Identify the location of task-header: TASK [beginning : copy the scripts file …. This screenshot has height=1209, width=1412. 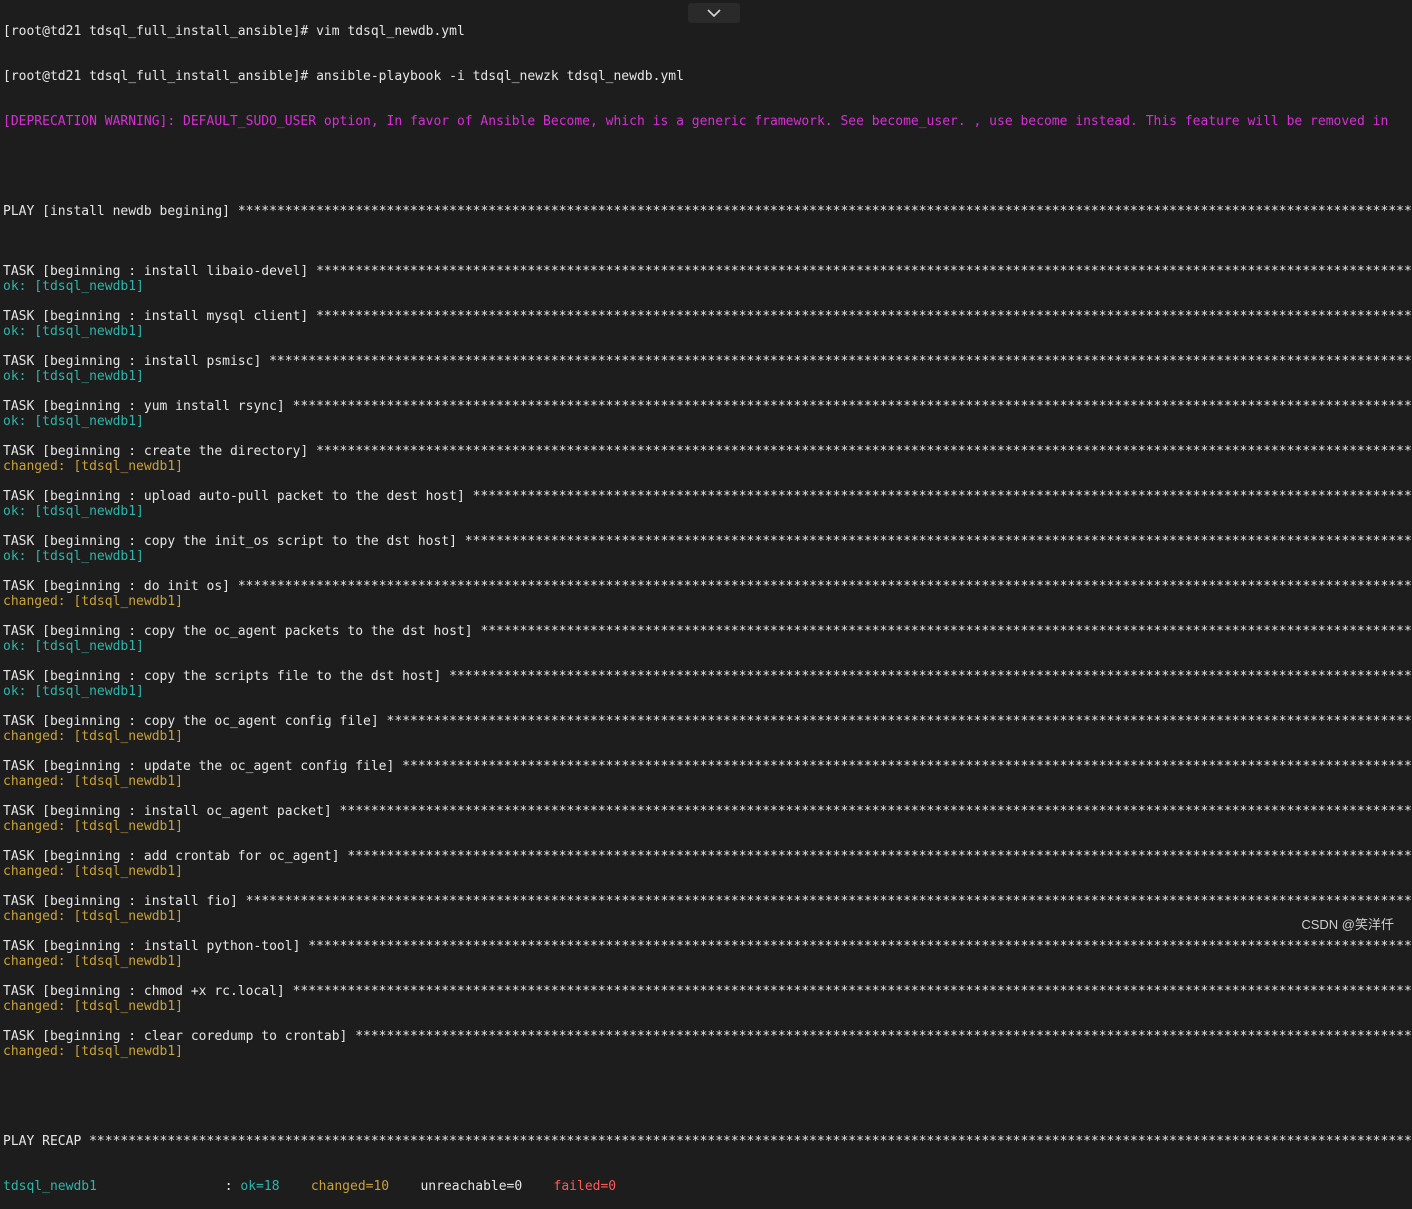
(707, 676).